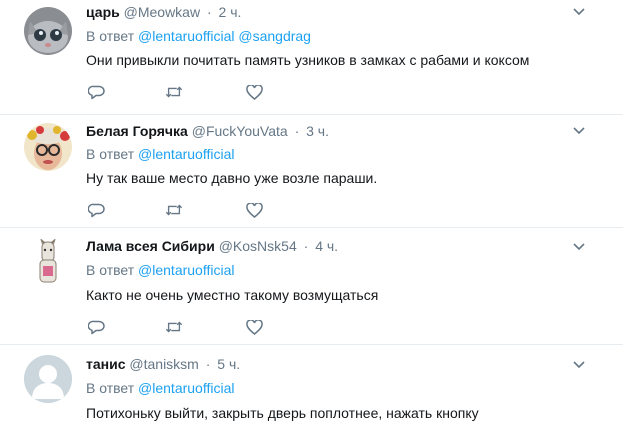 Image resolution: width=623 pixels, height=429 pixels. I want to click on tweet-header: Белая Горячка @FuckYouVata · 3 ч., so click(207, 131).